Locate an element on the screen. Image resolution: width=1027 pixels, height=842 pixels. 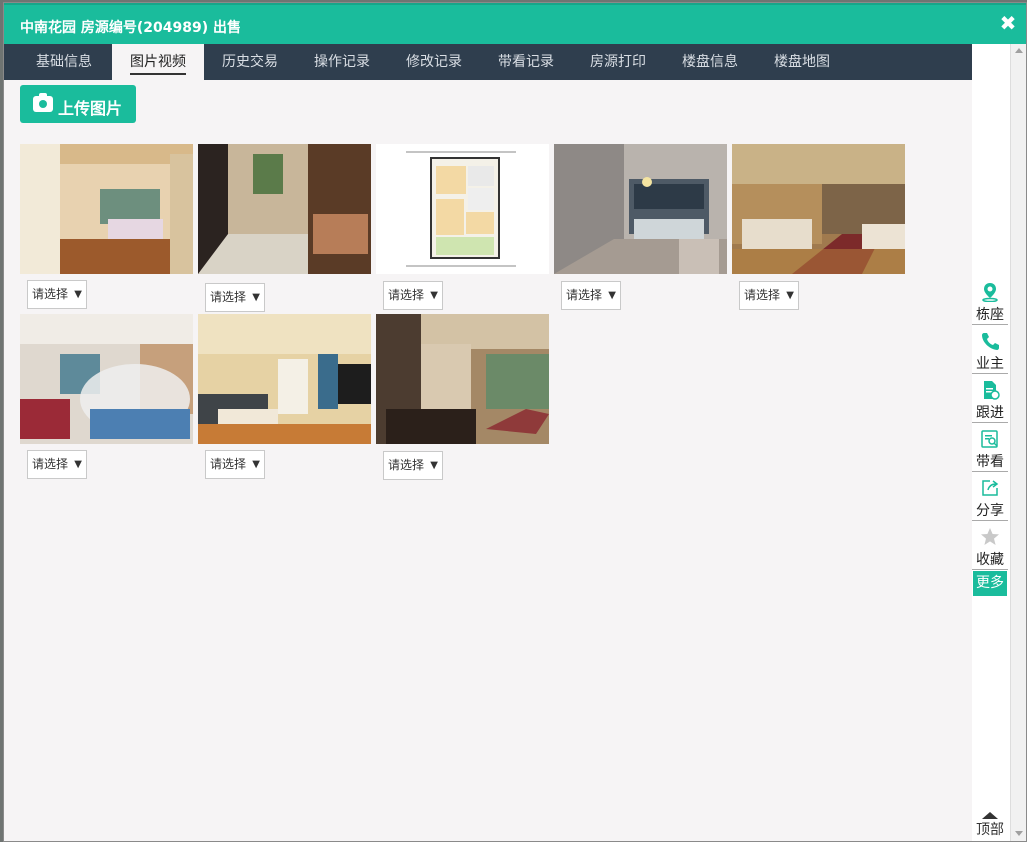
tab-building-map: 楼盘地图 is located at coordinates (802, 62).